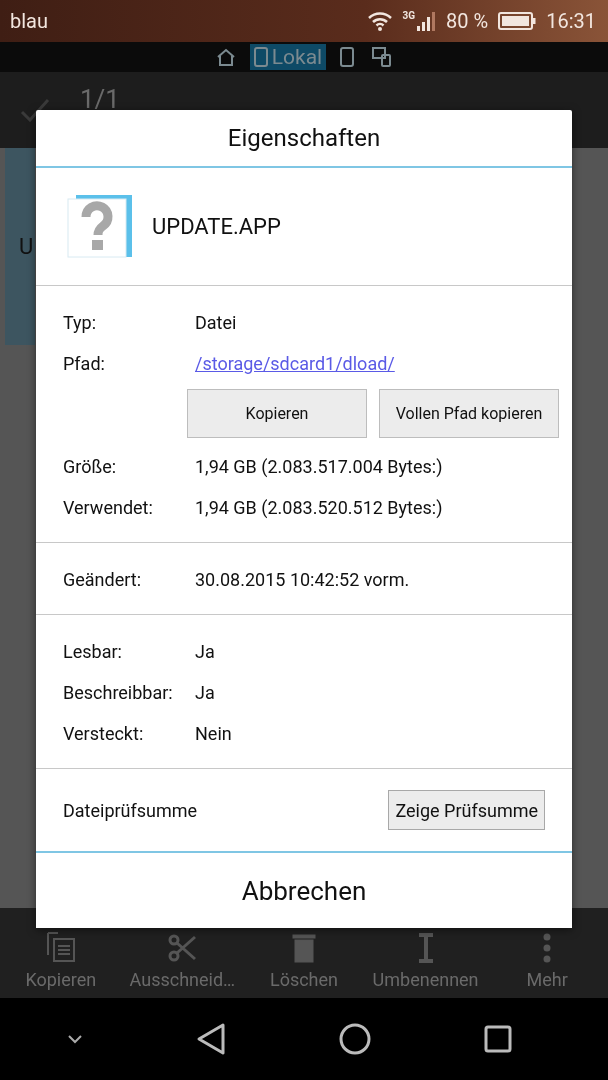  What do you see at coordinates (304, 890) in the screenshot?
I see `cancel-button: Abbrechen` at bounding box center [304, 890].